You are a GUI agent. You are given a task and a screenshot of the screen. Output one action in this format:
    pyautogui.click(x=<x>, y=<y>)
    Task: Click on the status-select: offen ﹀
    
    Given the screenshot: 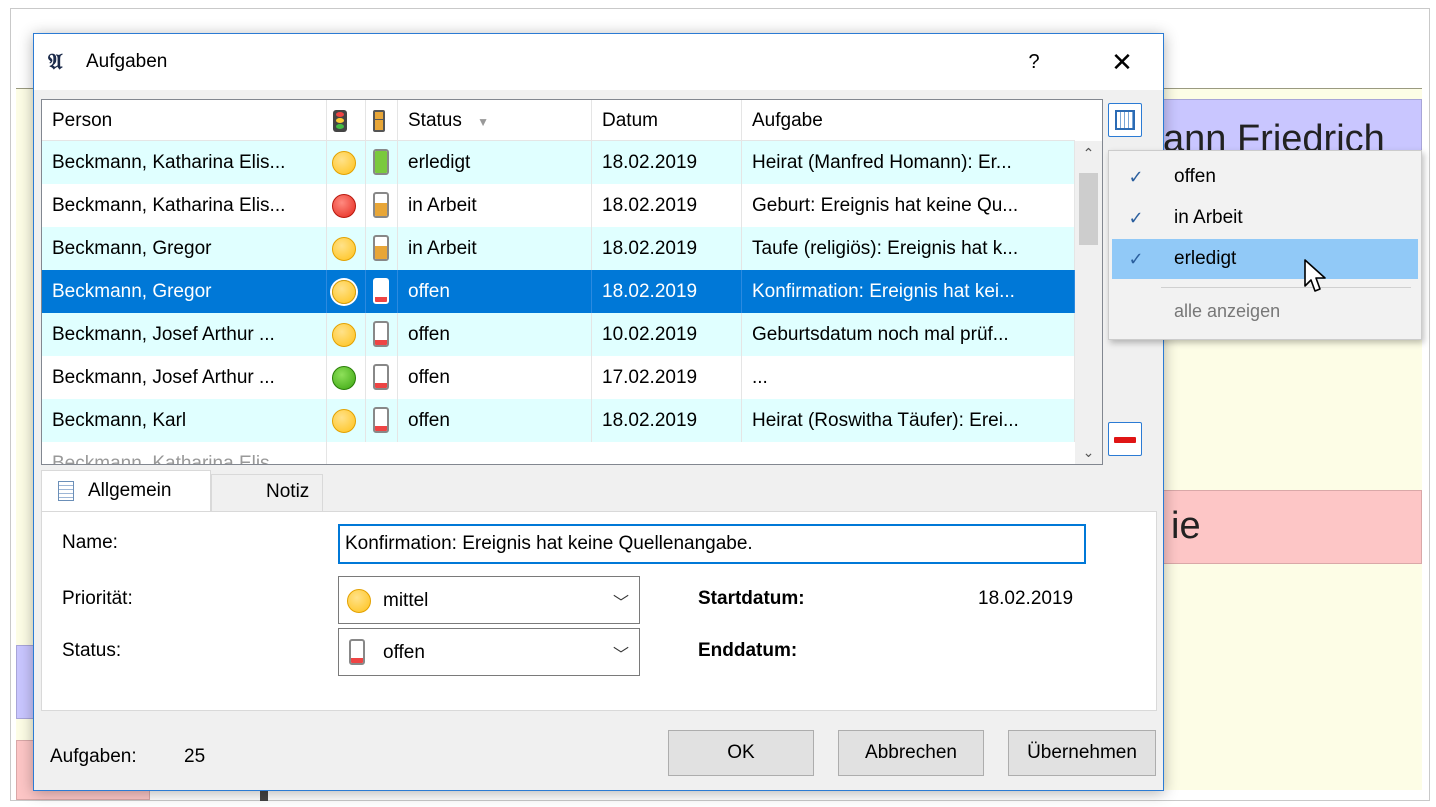 What is the action you would take?
    pyautogui.click(x=489, y=652)
    